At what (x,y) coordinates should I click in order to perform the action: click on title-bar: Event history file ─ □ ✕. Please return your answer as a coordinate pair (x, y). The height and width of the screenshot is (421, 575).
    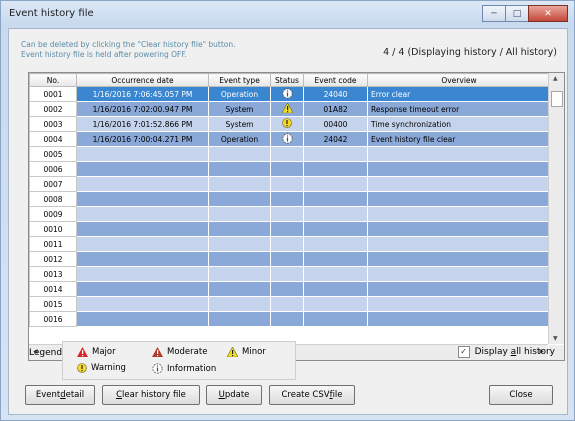
    Looking at the image, I should click on (287, 14).